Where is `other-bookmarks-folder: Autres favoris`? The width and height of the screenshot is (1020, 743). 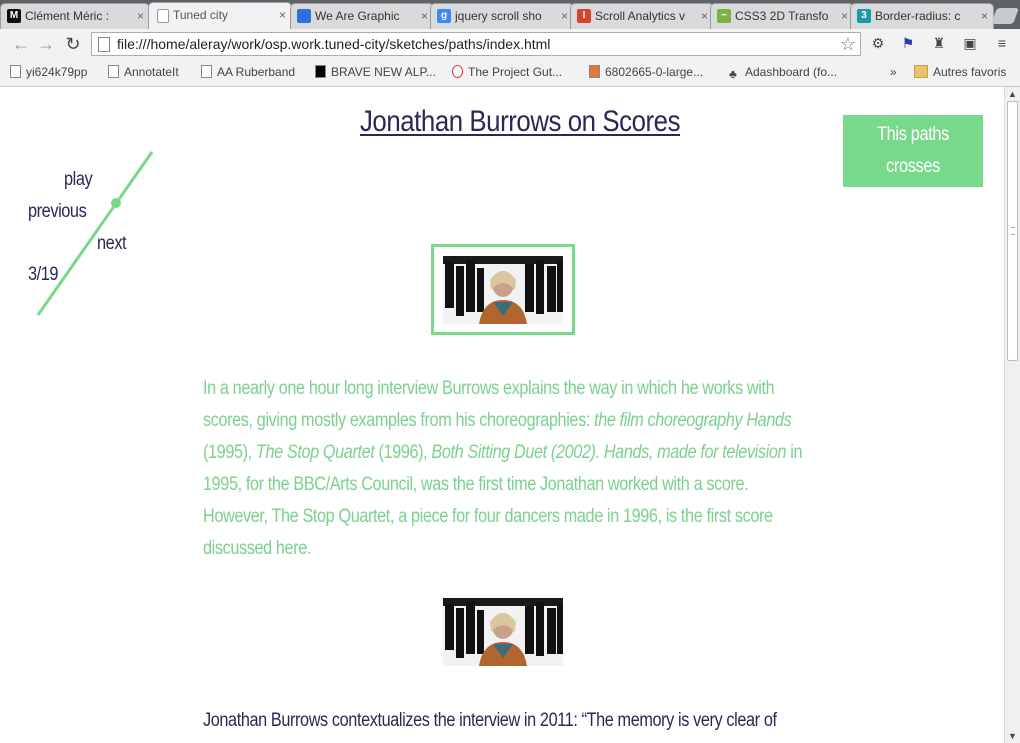 other-bookmarks-folder: Autres favoris is located at coordinates (960, 72).